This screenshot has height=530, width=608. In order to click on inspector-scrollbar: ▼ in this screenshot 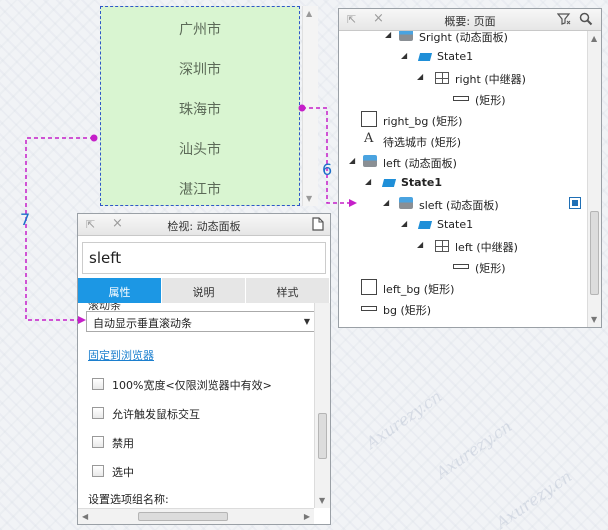, I will do `click(322, 405)`.